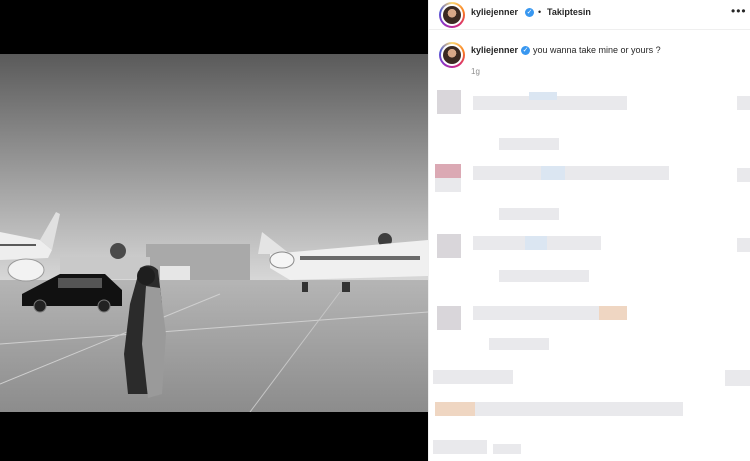 The width and height of the screenshot is (750, 461). What do you see at coordinates (452, 55) in the screenshot?
I see `caption-avatar` at bounding box center [452, 55].